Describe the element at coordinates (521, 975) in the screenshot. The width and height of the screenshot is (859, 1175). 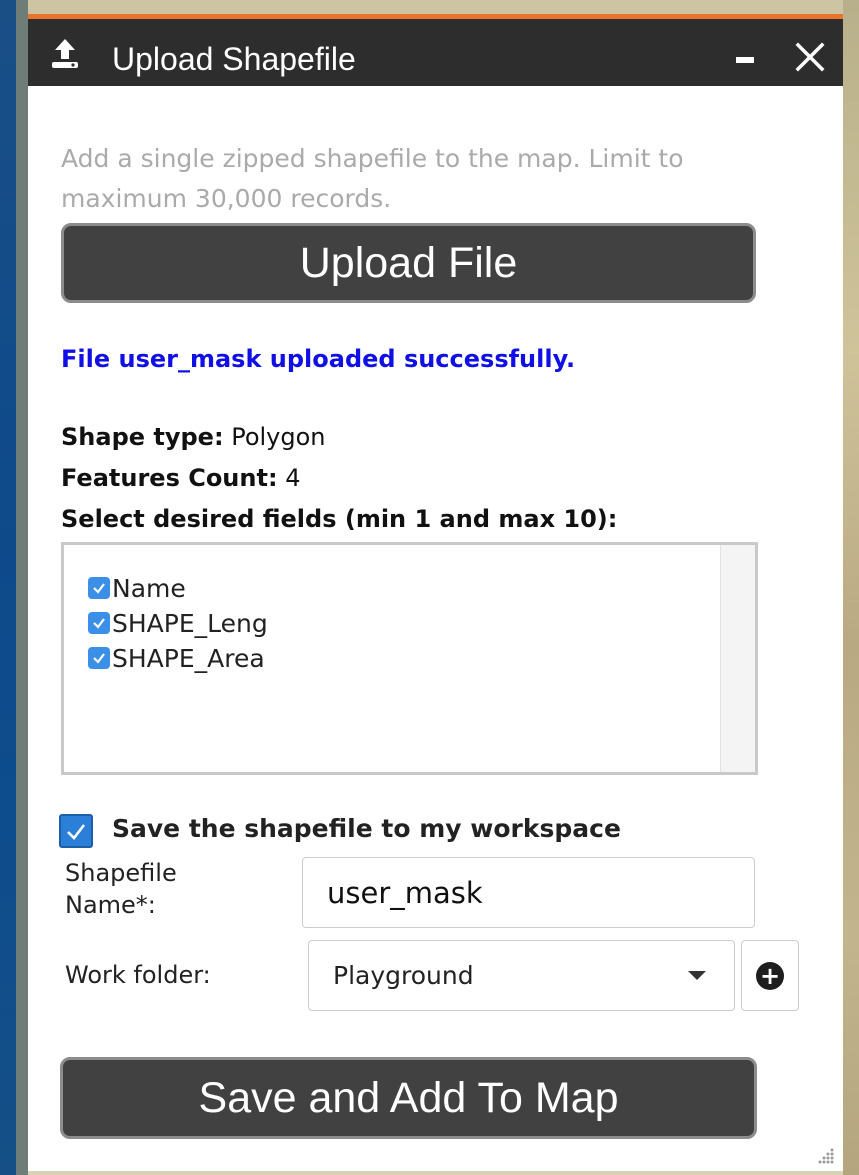
I see `work-folder-select: Playground` at that location.